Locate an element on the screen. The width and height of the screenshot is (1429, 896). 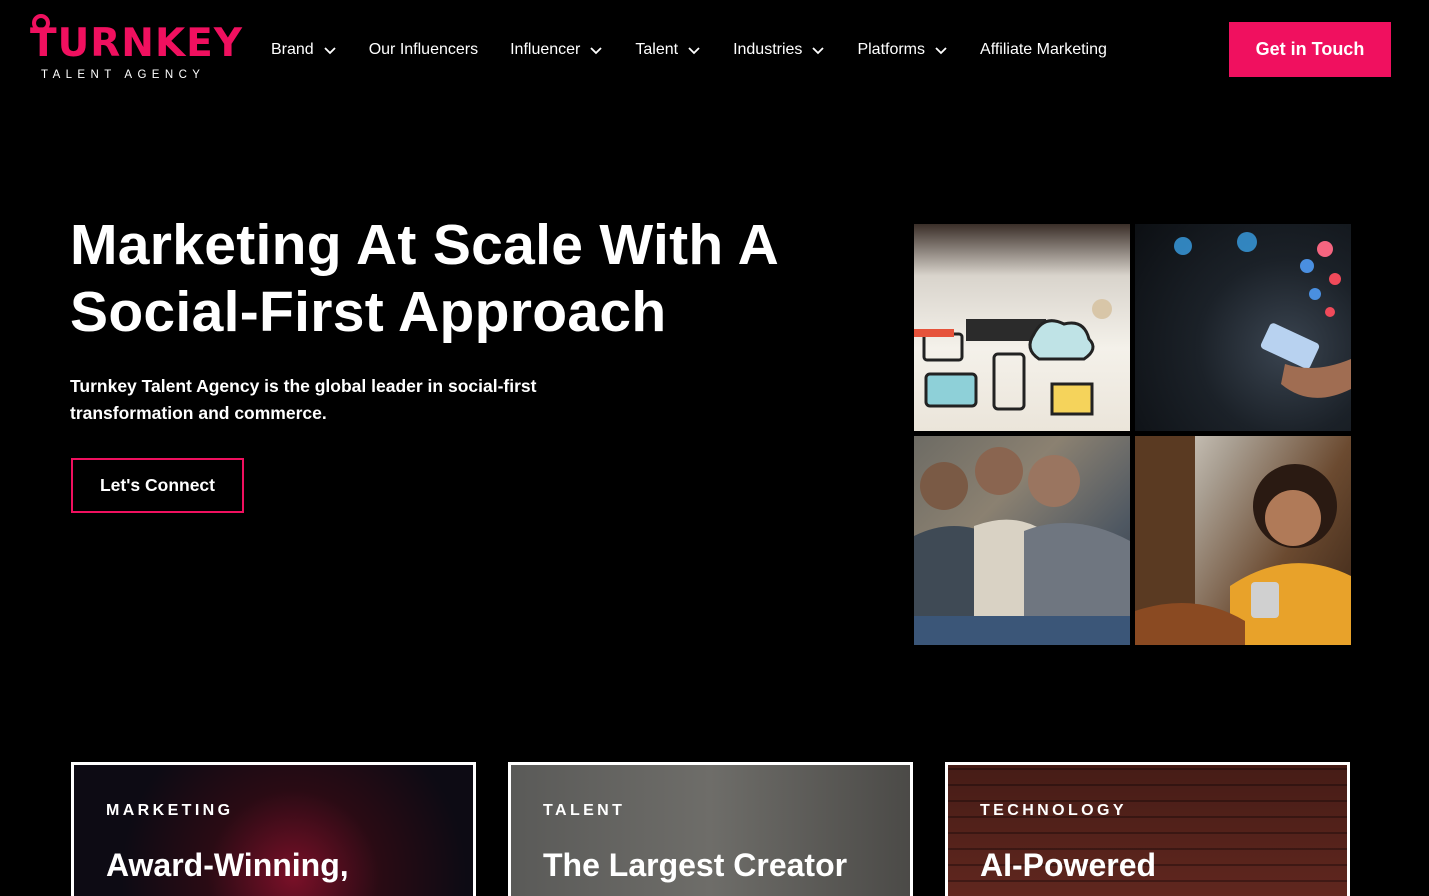
laptop-sketch-illustration is located at coordinates (1013, 357).